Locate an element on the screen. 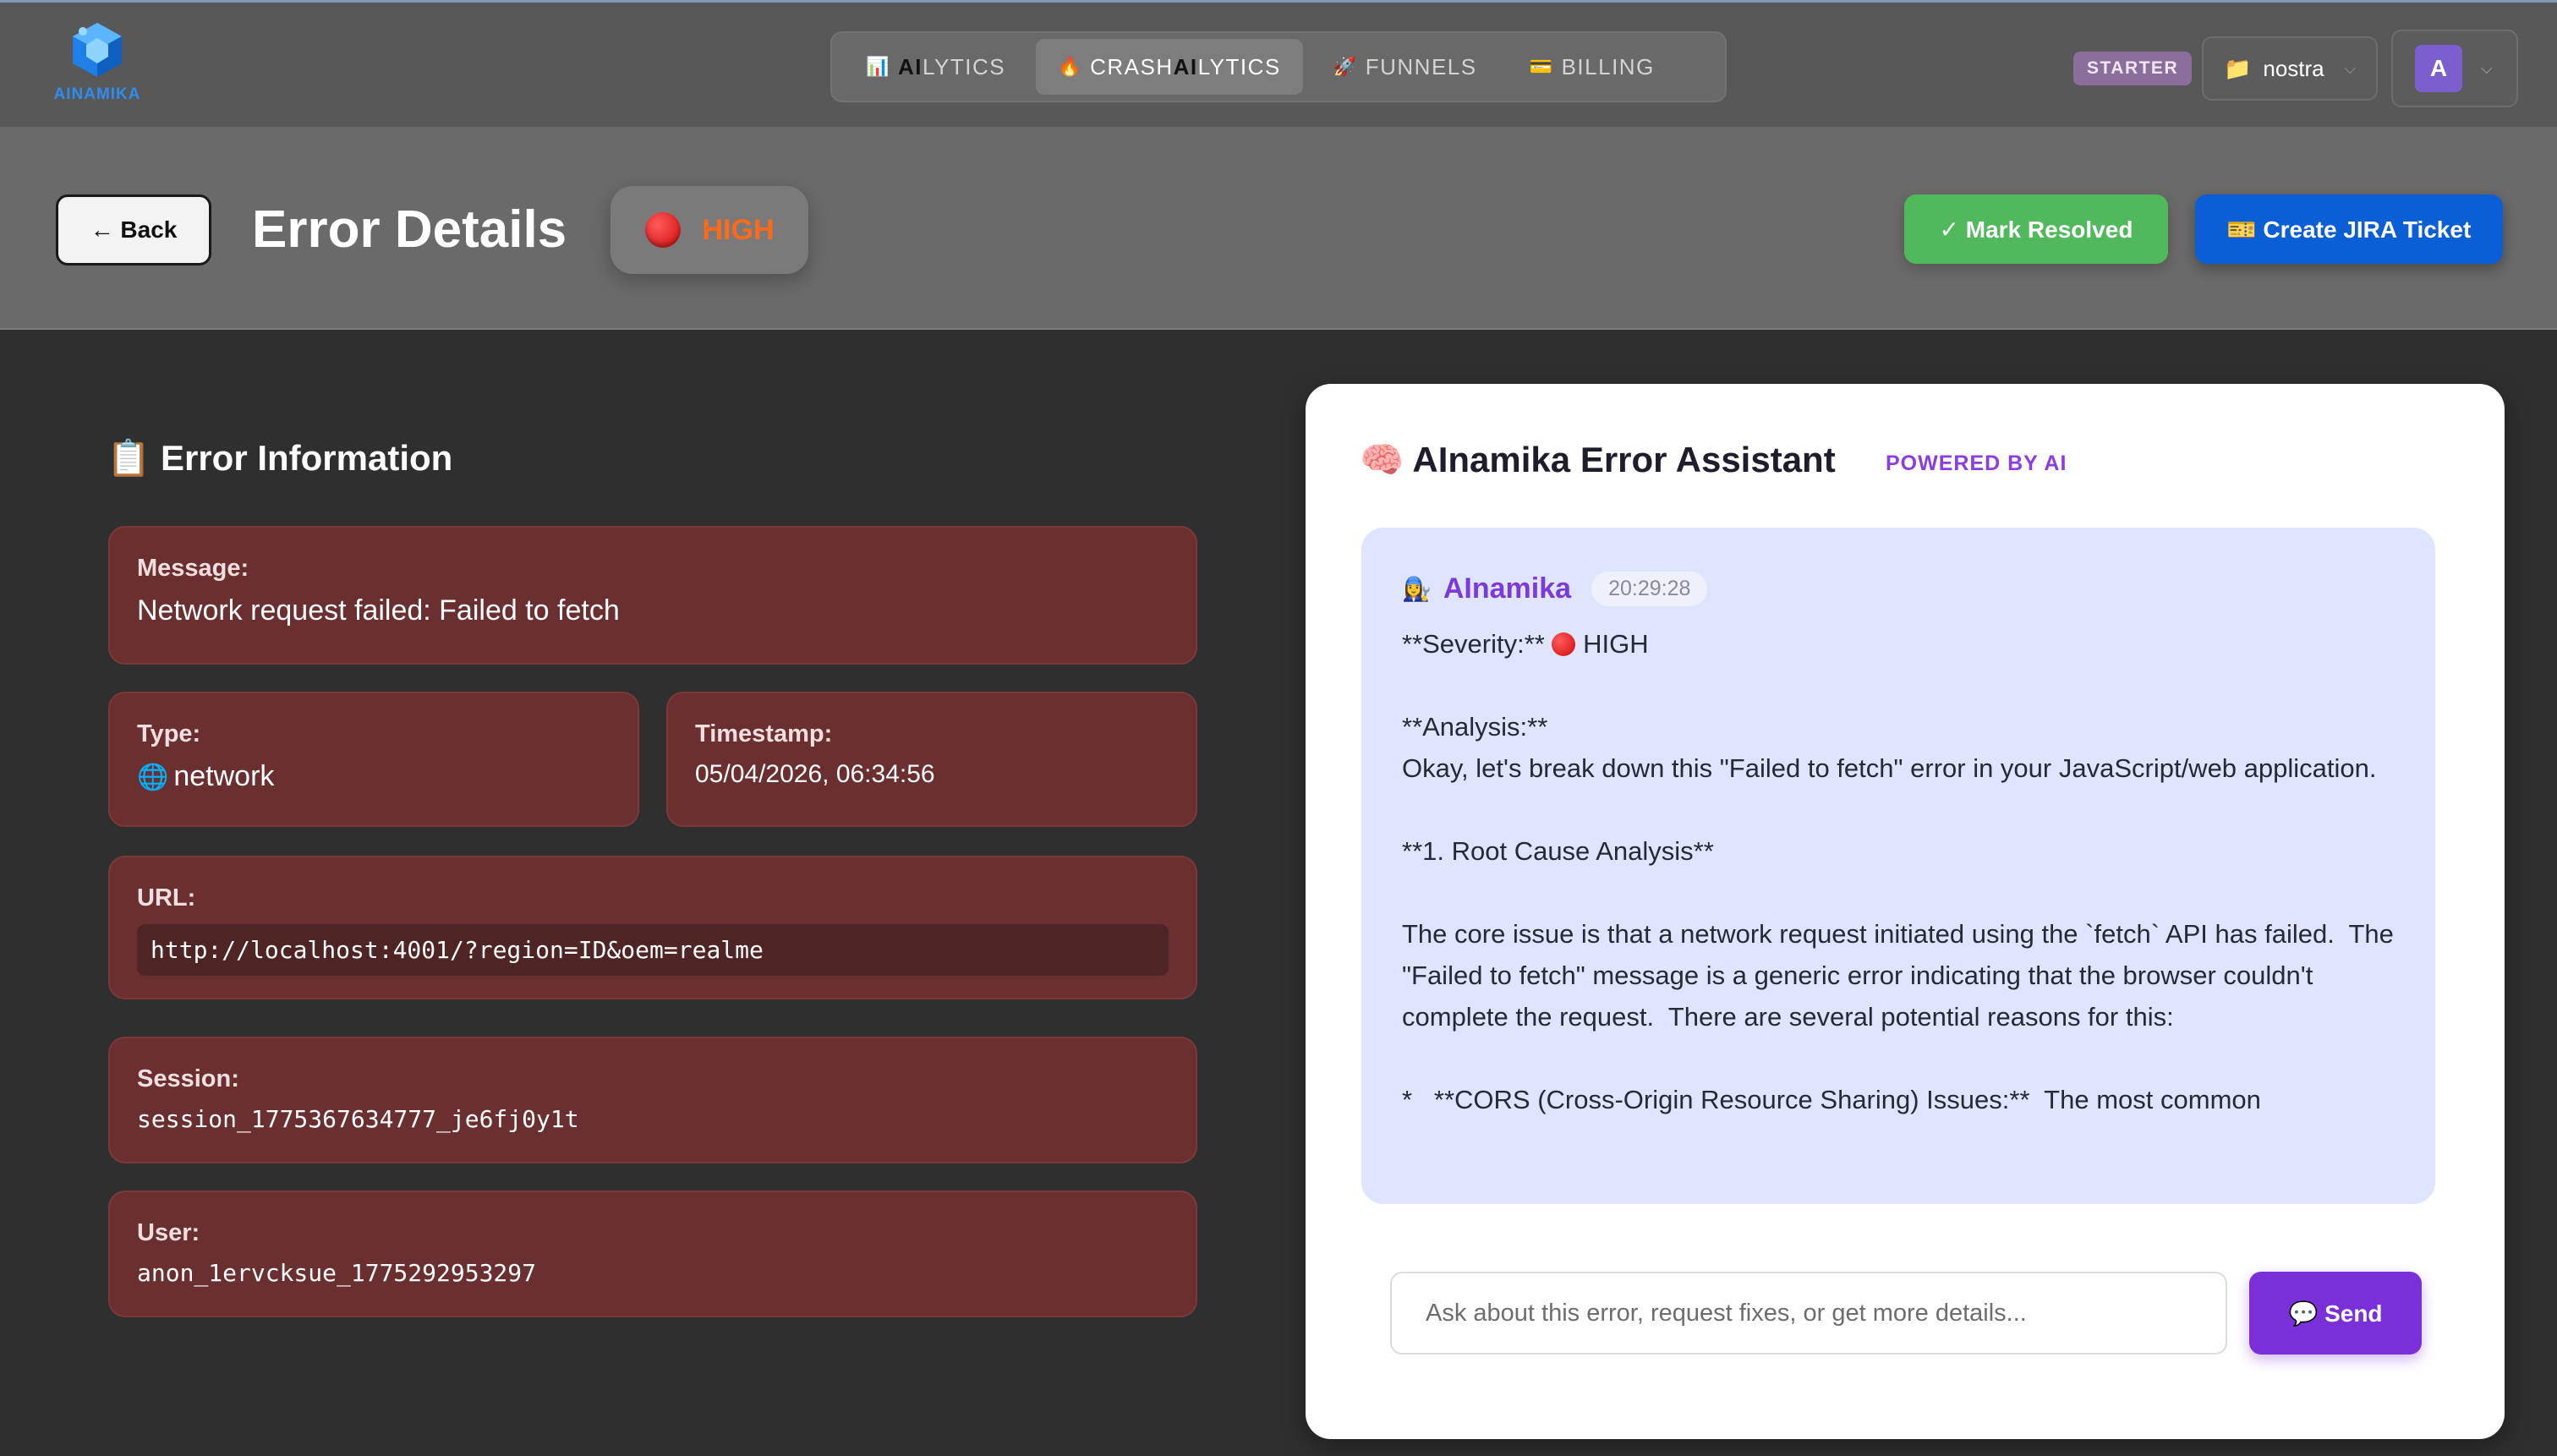  folder-icon: 📁 is located at coordinates (2238, 68).